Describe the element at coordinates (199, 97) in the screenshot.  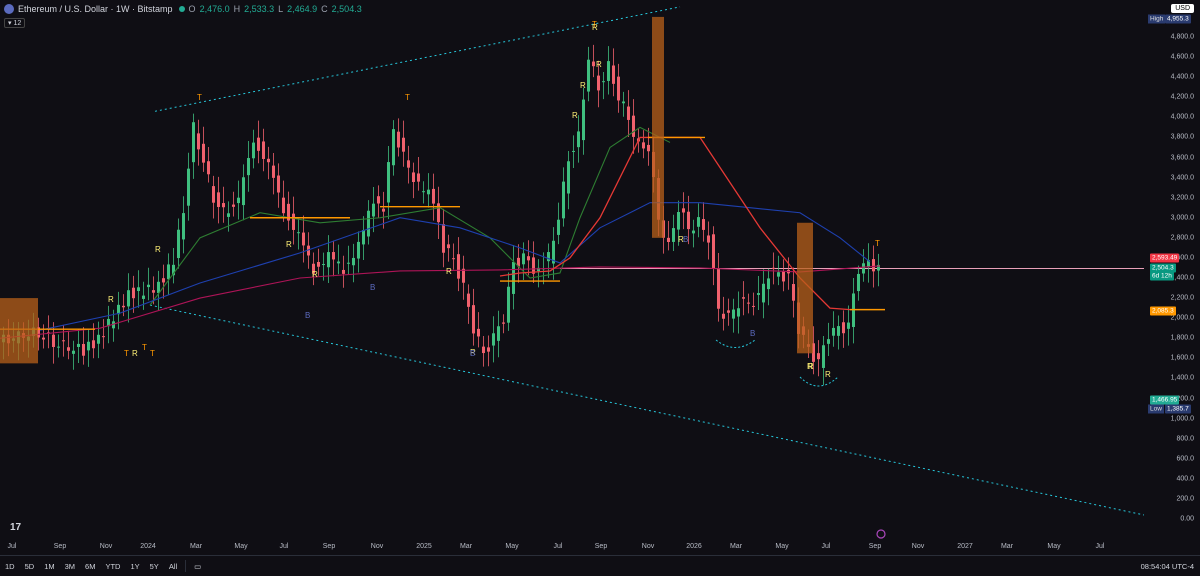
I see `trend-marker-t: T` at that location.